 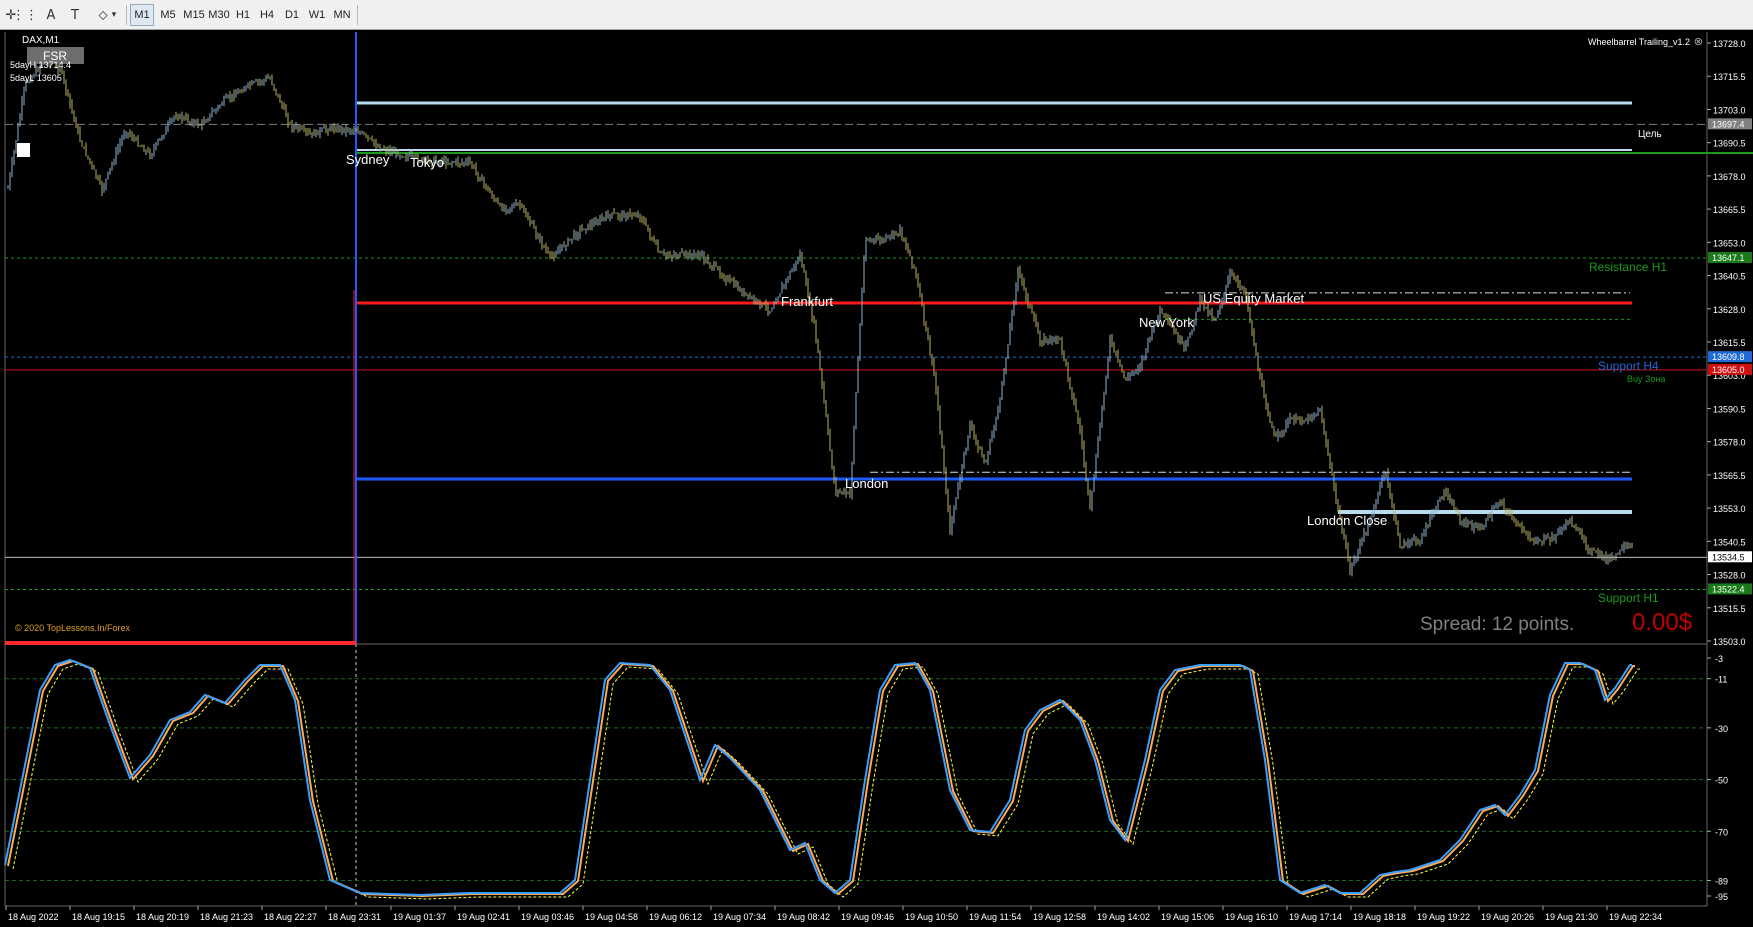 I want to click on indicator-name-label: Wheelbarrel Trailing_v1.2, so click(x=1639, y=42).